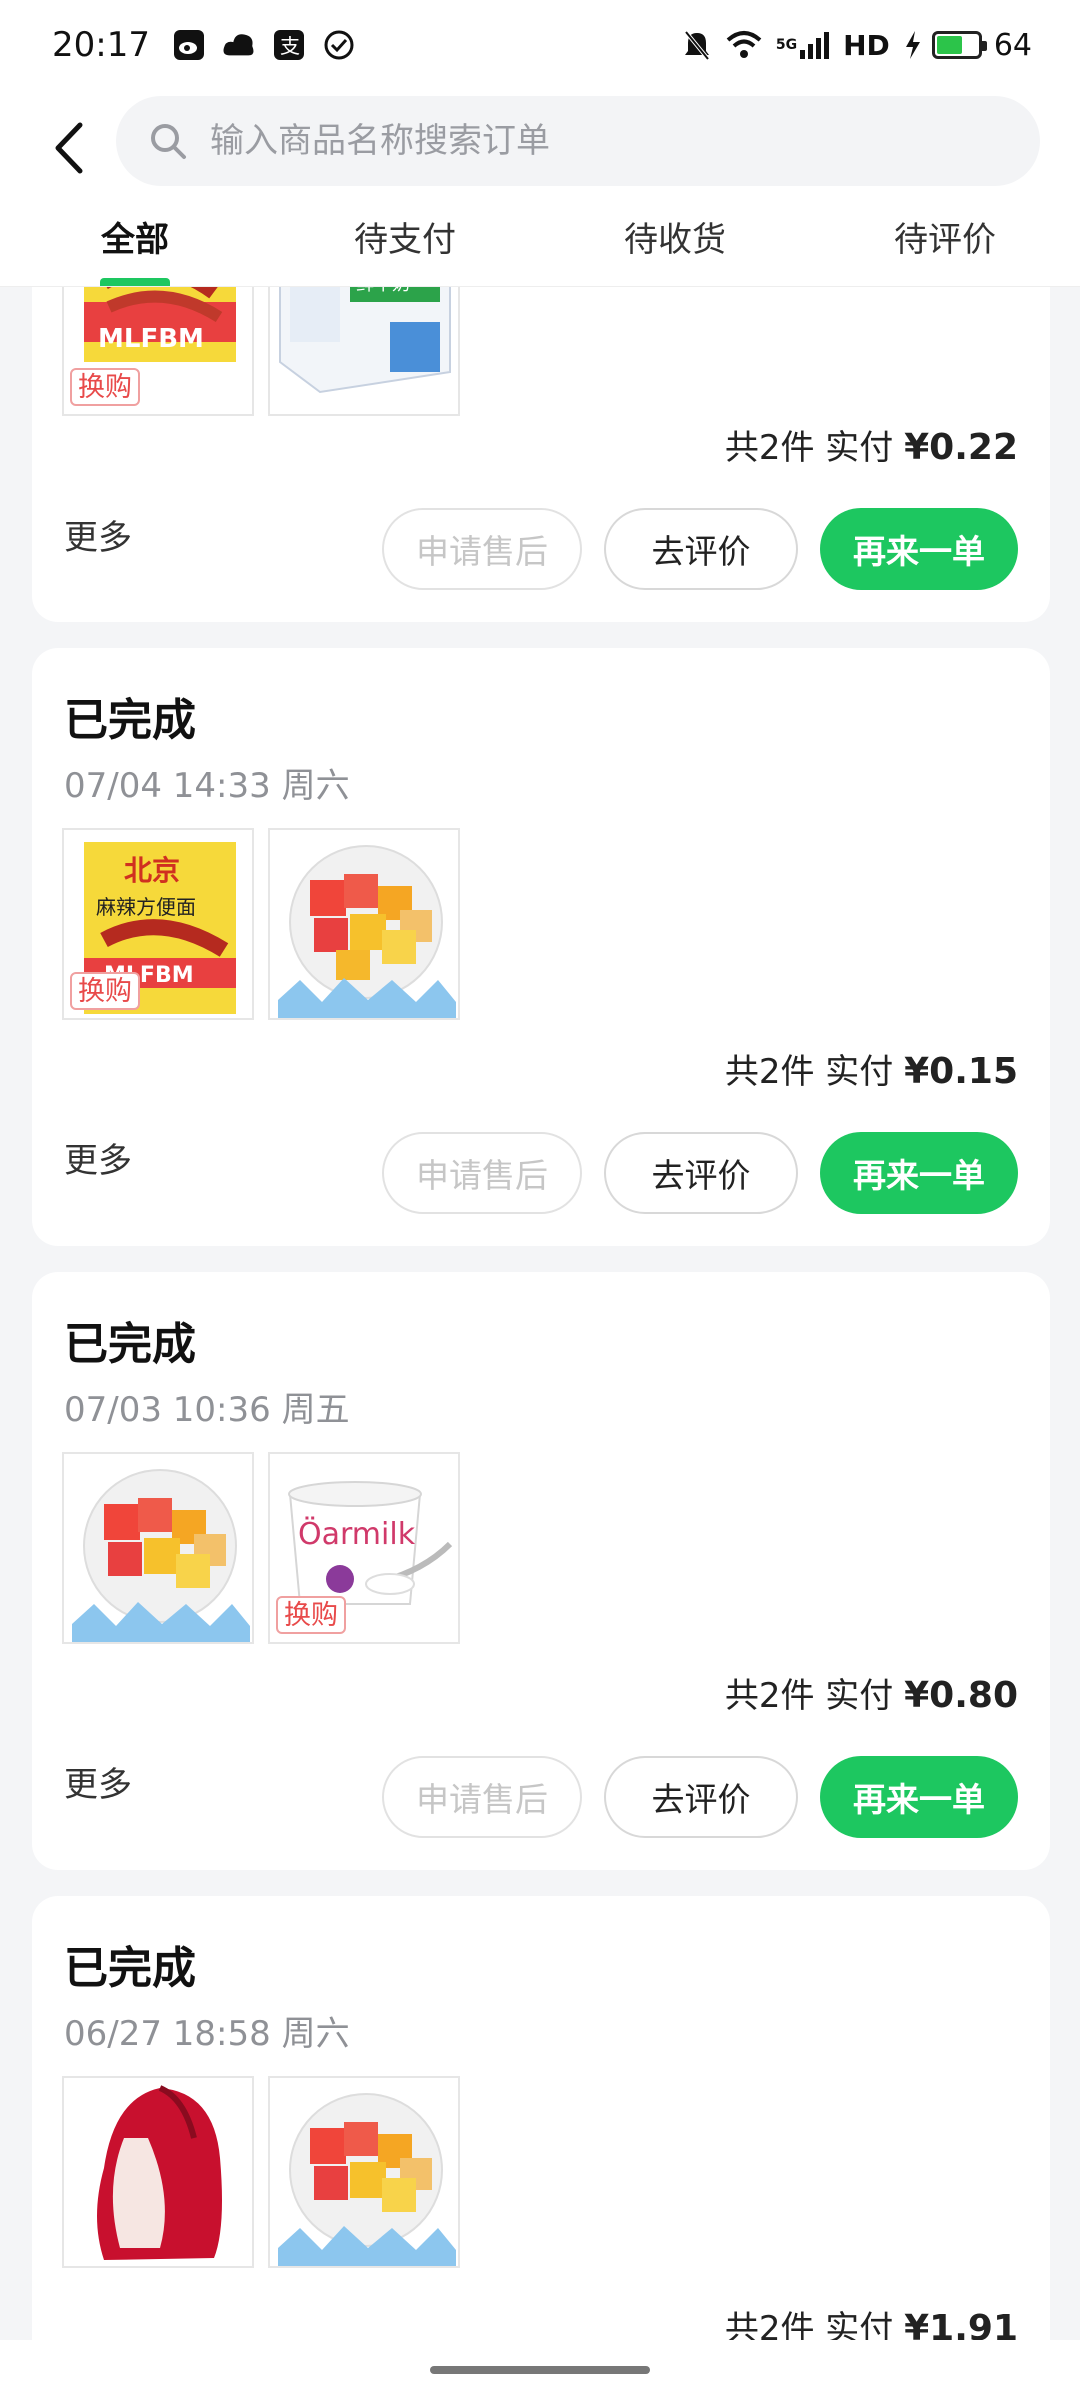  What do you see at coordinates (135, 240) in the screenshot?
I see `tab-label: 全部` at bounding box center [135, 240].